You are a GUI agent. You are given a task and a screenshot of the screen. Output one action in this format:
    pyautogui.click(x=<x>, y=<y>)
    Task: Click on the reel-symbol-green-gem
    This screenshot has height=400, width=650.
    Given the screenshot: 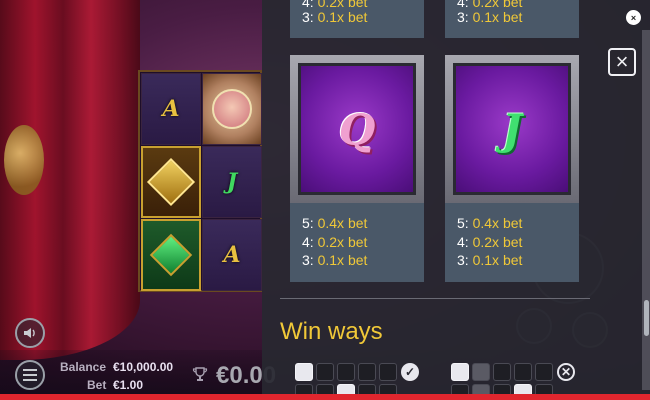 What is the action you would take?
    pyautogui.click(x=171, y=255)
    